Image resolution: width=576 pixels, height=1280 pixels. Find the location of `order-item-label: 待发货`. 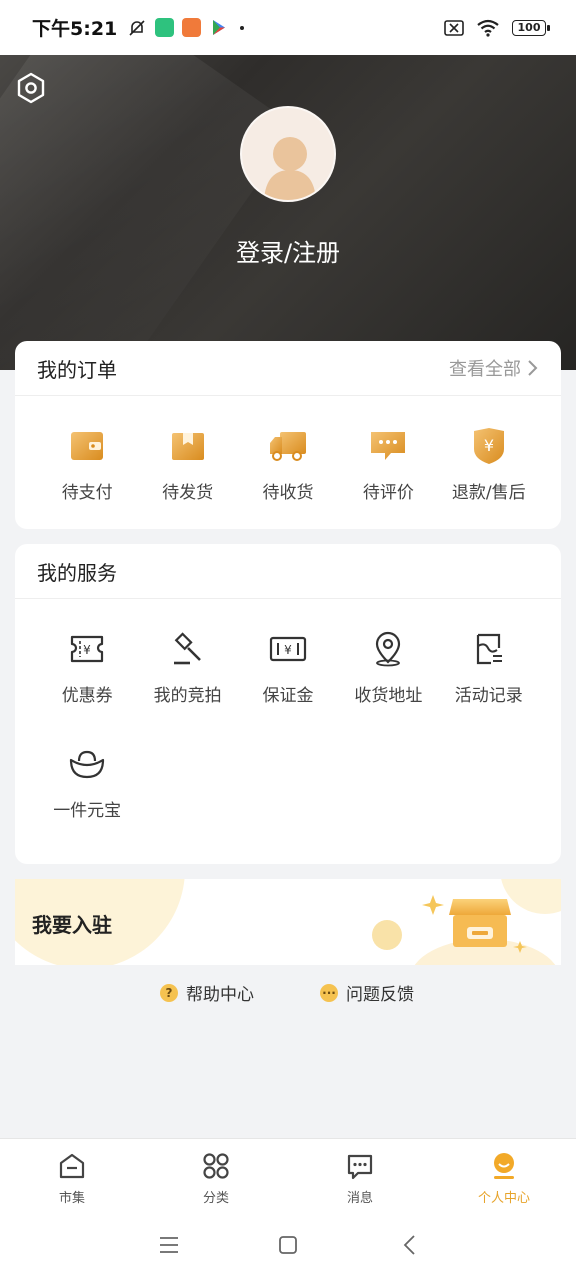

order-item-label: 待发货 is located at coordinates (188, 493).